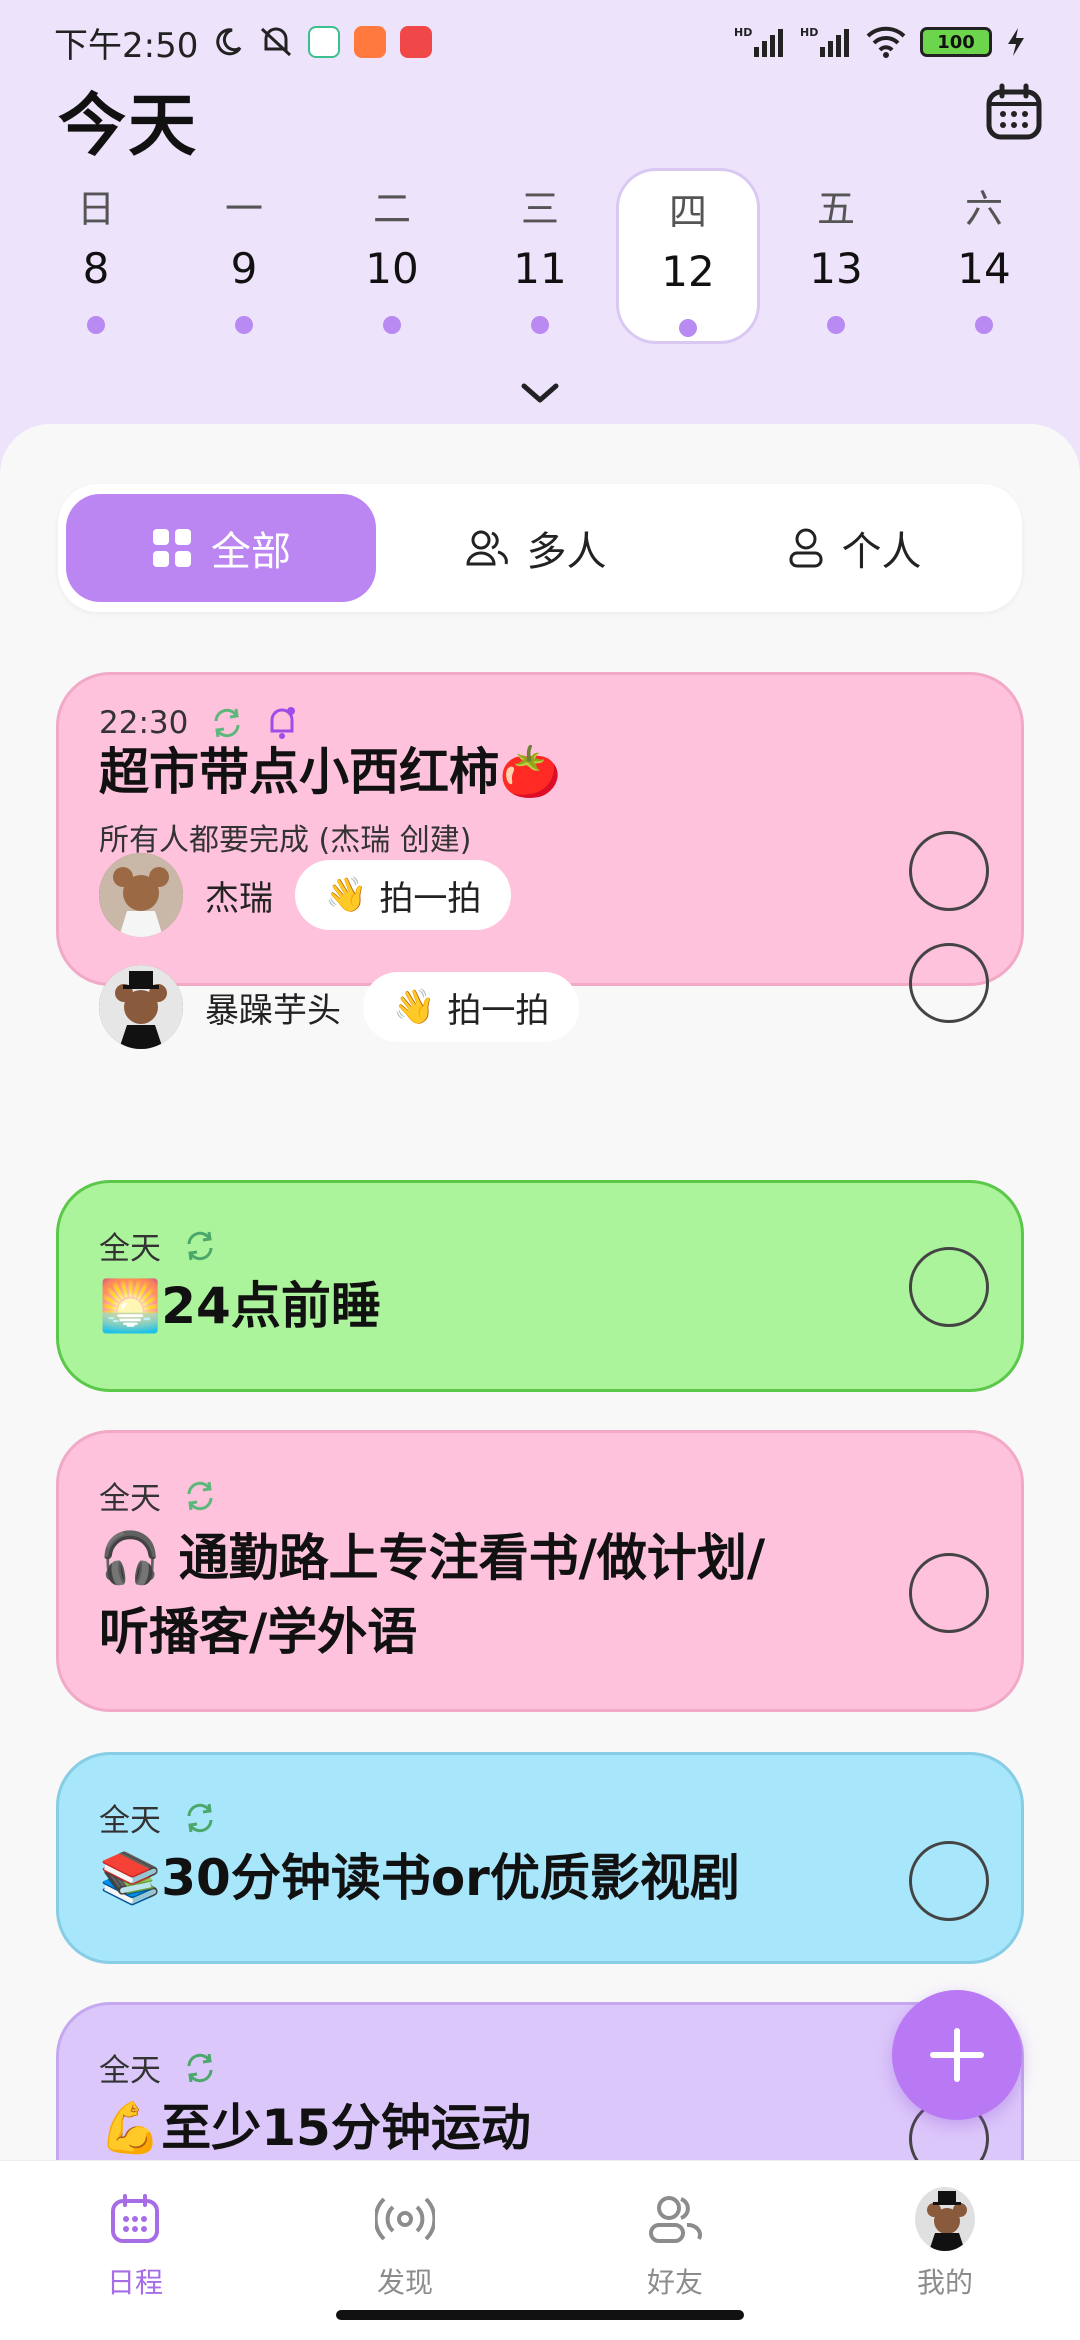 This screenshot has width=1080, height=2340. What do you see at coordinates (392, 268) in the screenshot?
I see `day-number: 10` at bounding box center [392, 268].